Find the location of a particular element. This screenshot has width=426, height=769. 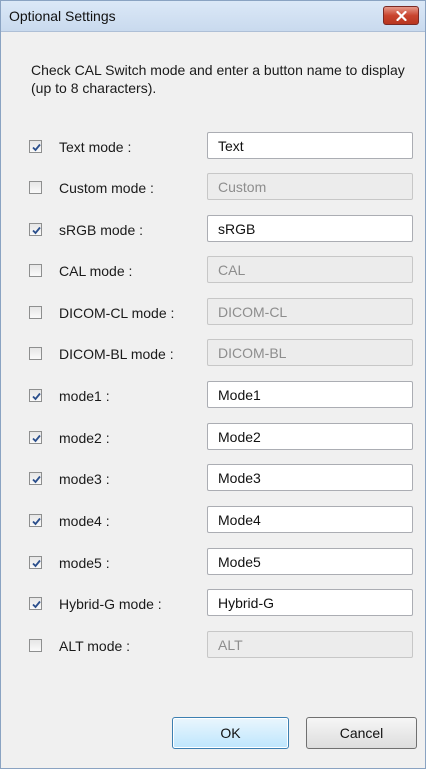

button-name-input: Mode5 is located at coordinates (310, 561).